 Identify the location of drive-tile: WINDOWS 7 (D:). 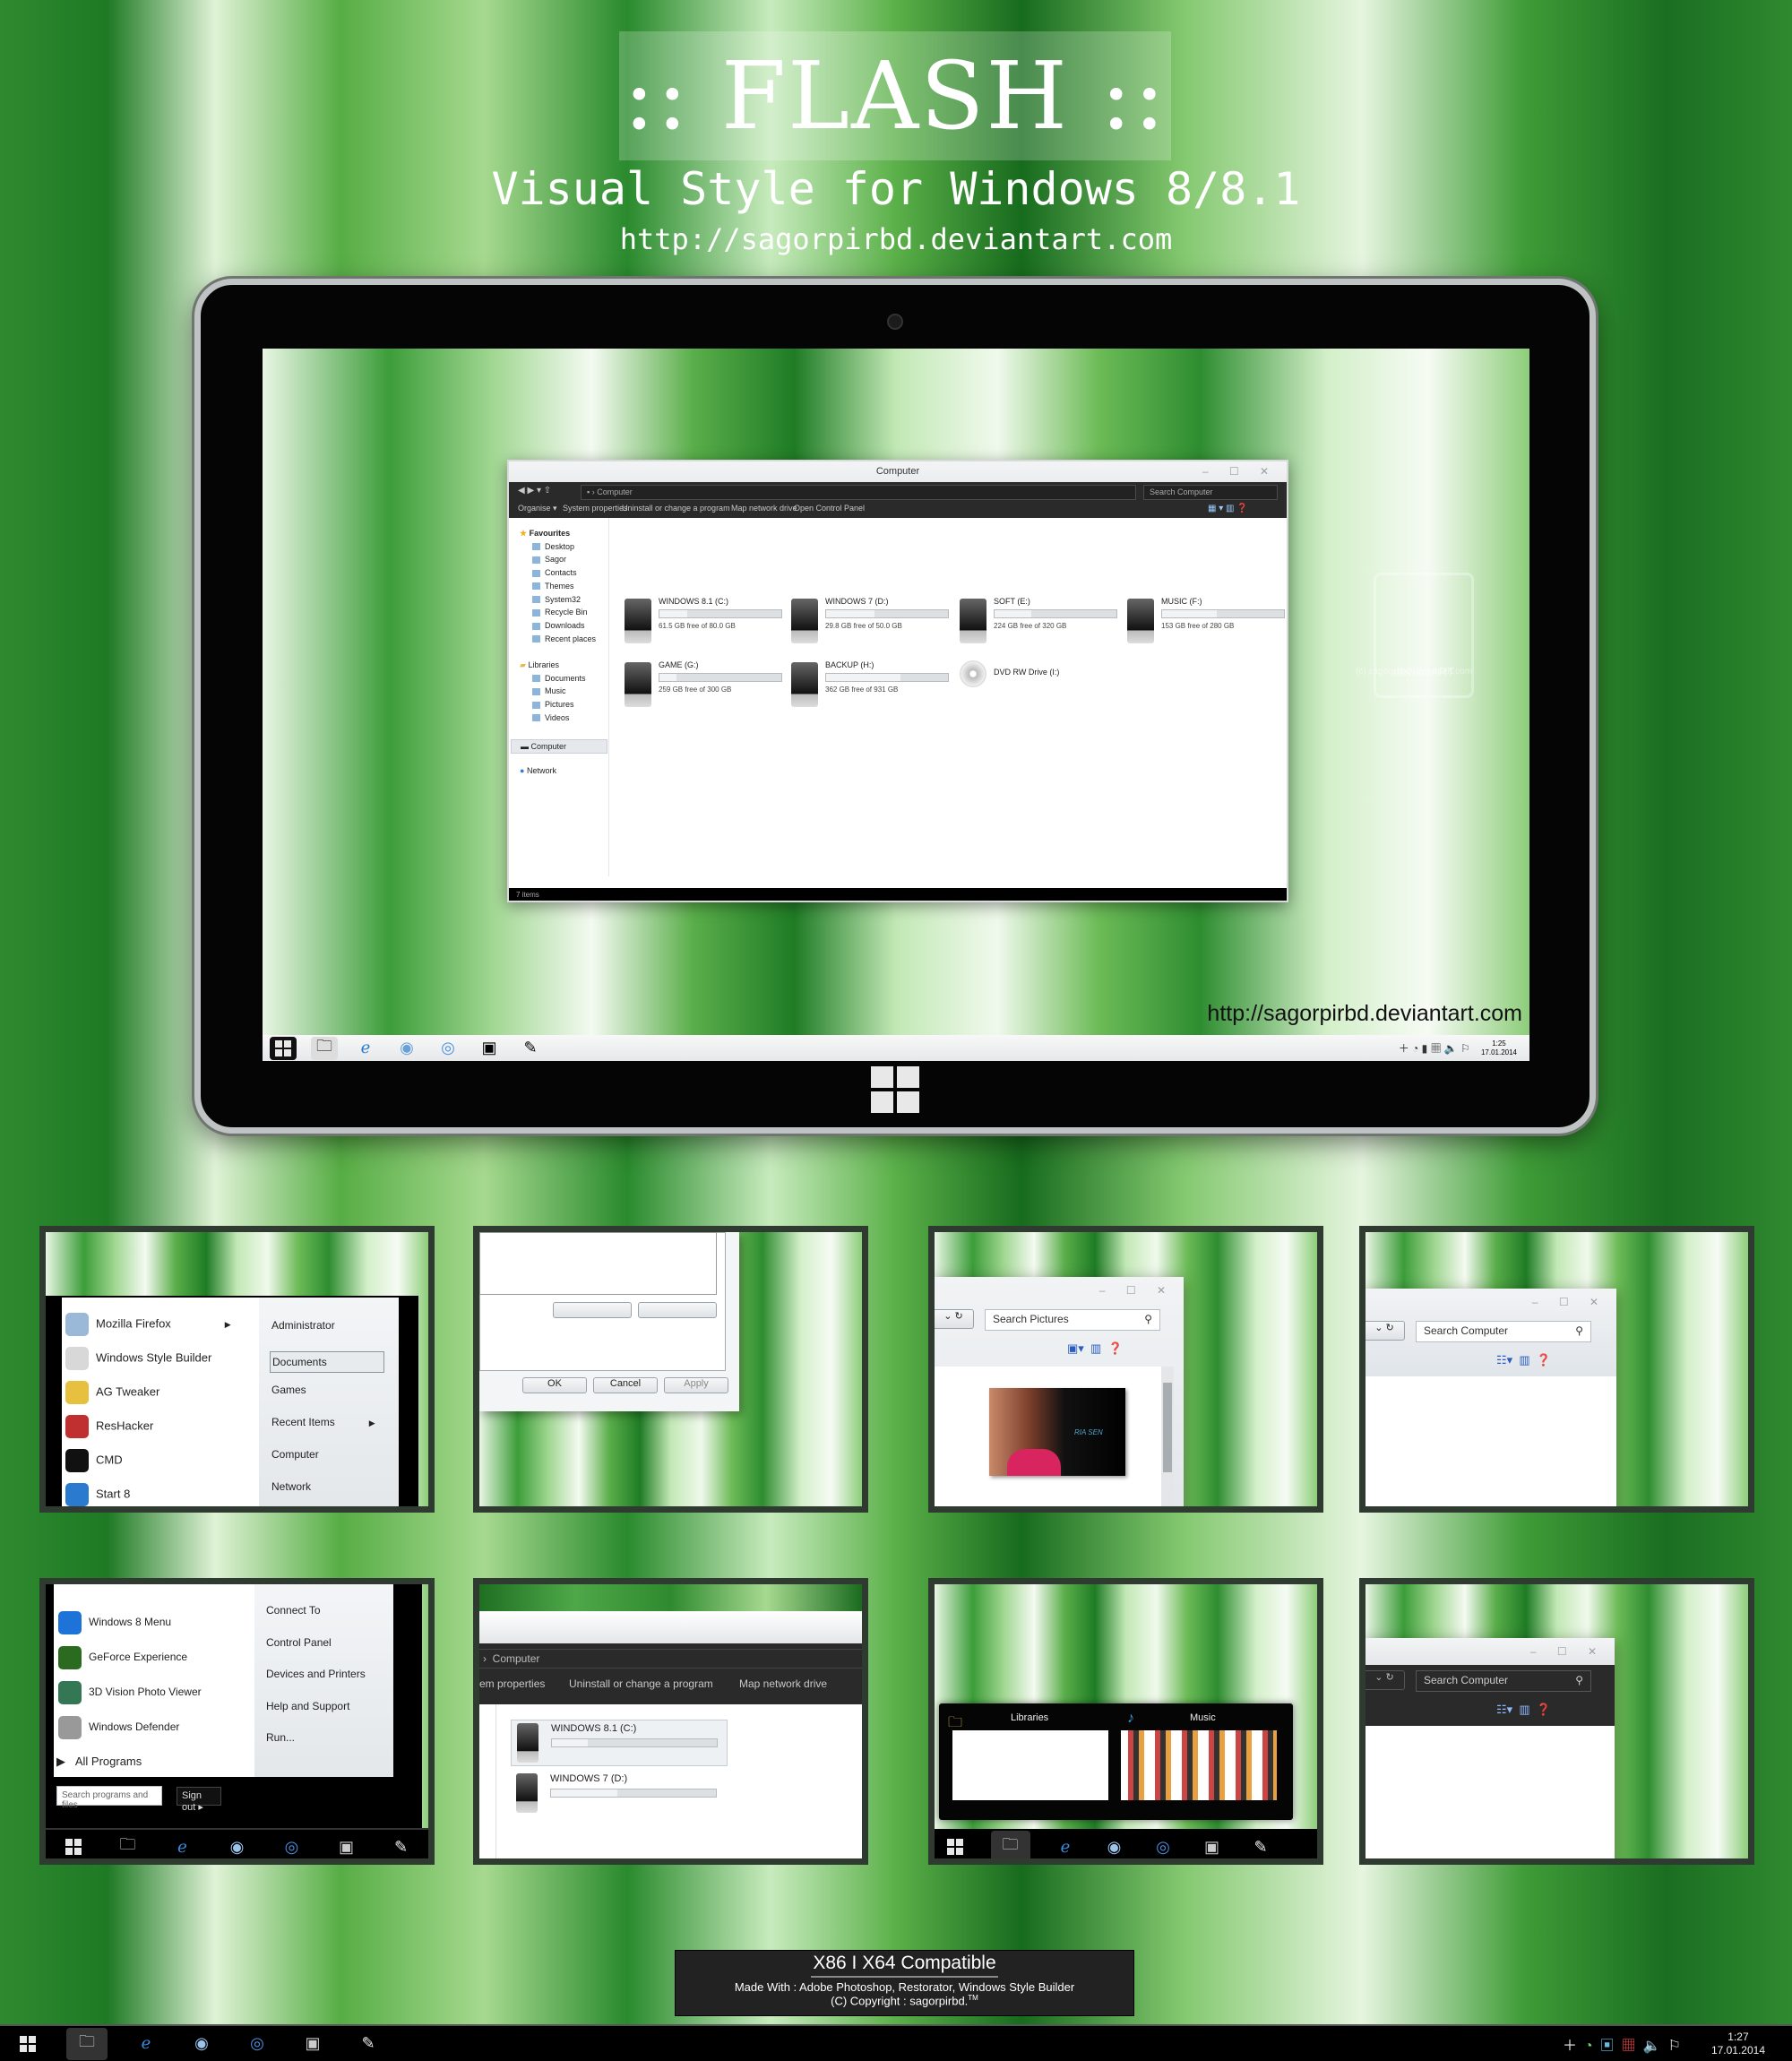
(619, 1794).